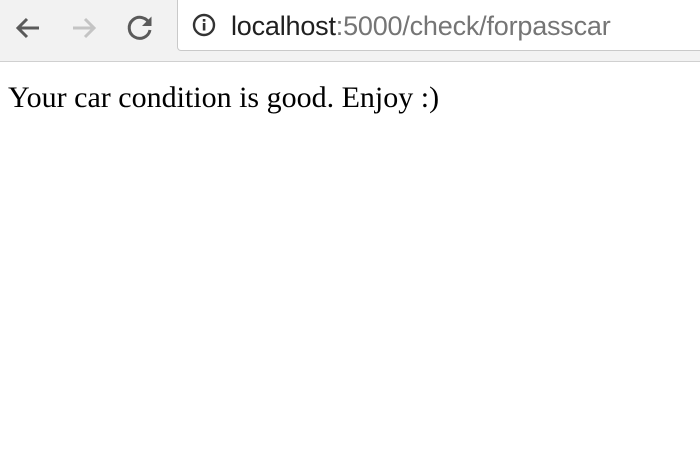  I want to click on forward-button, so click(84, 28).